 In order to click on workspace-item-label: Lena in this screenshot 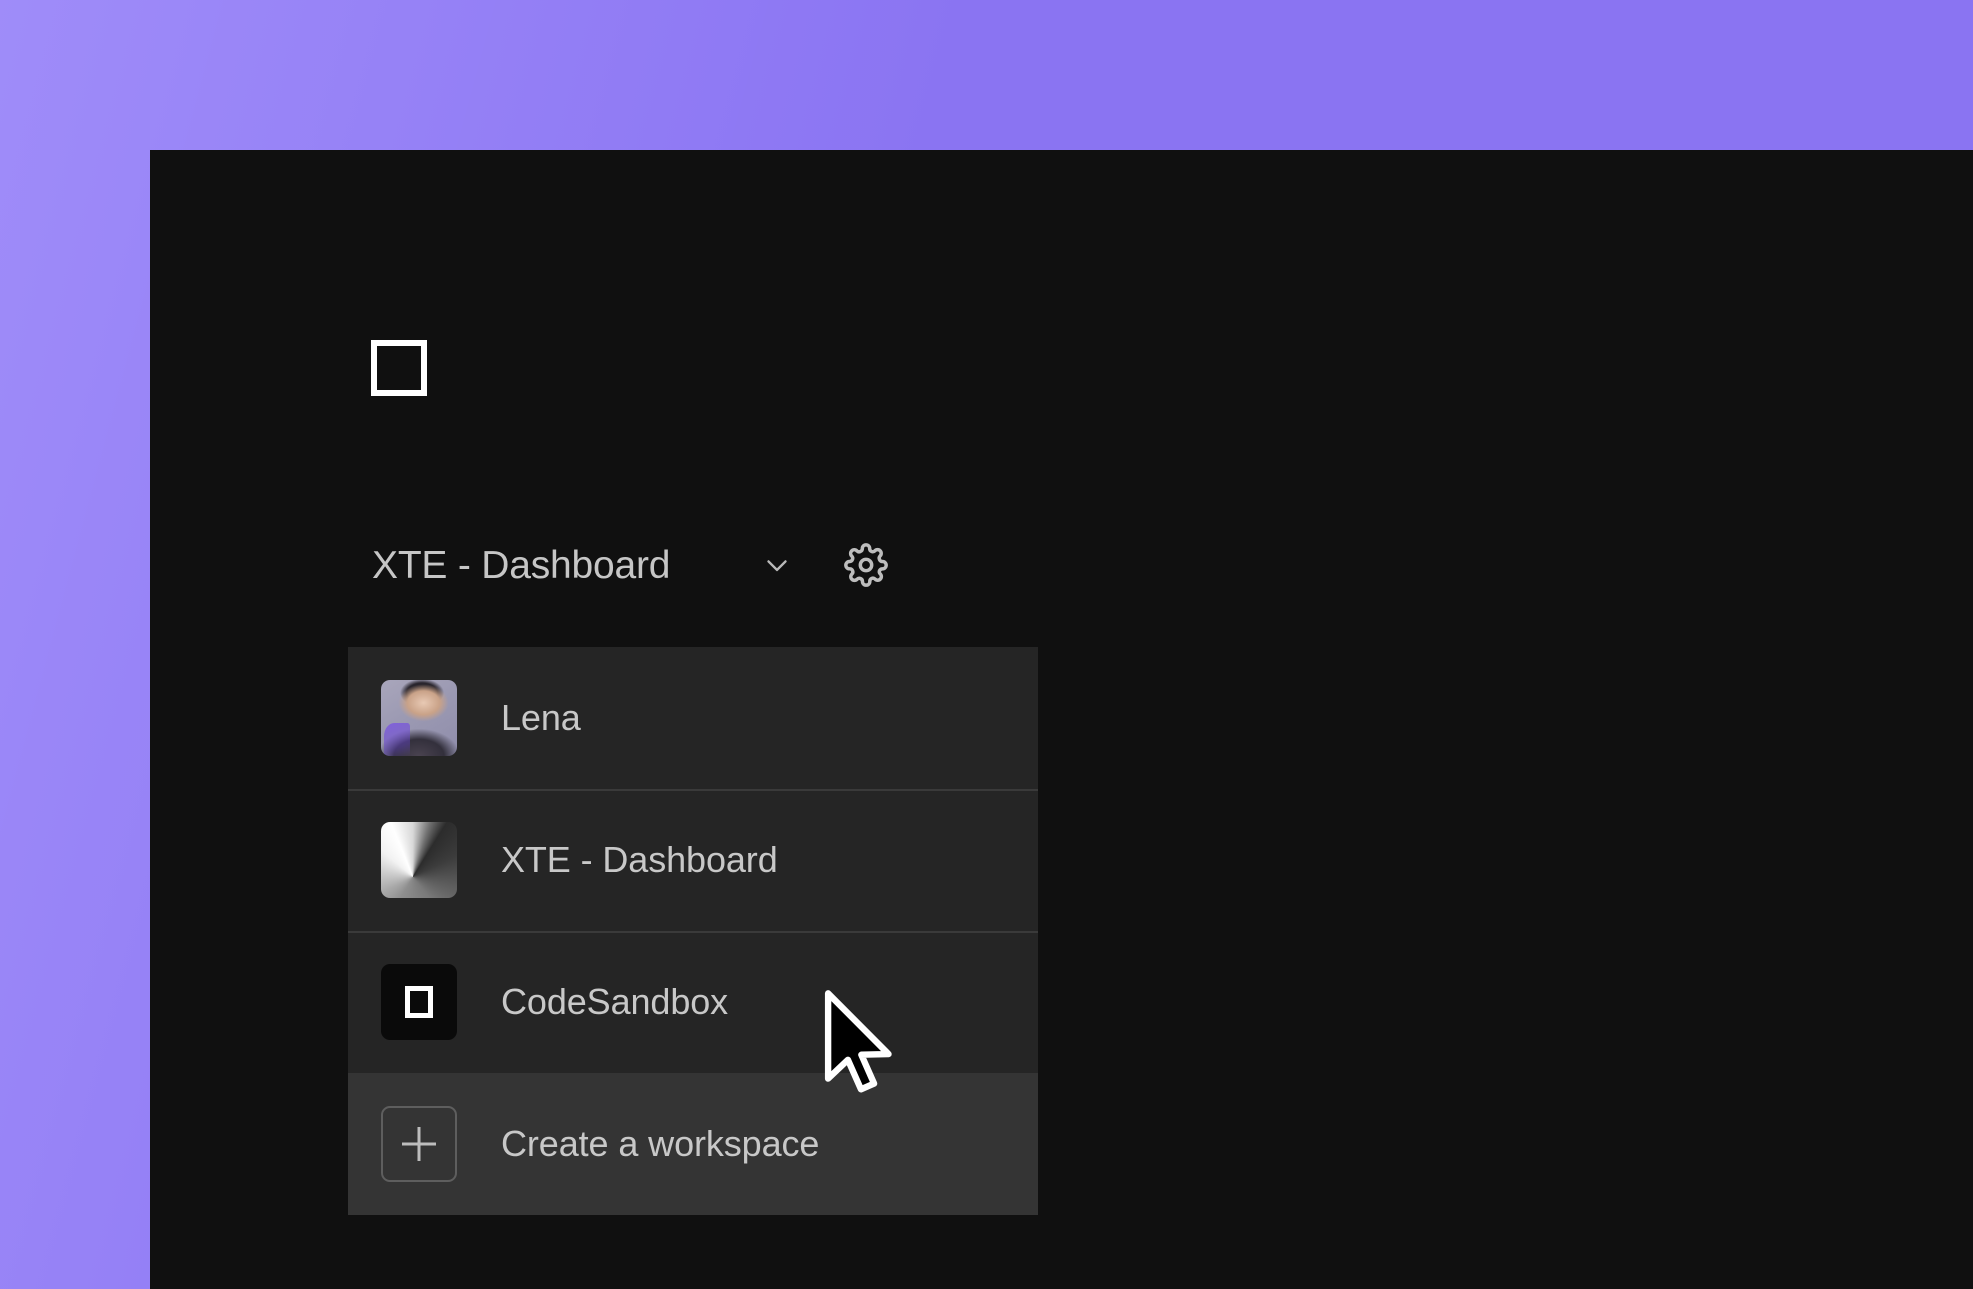, I will do `click(541, 717)`.